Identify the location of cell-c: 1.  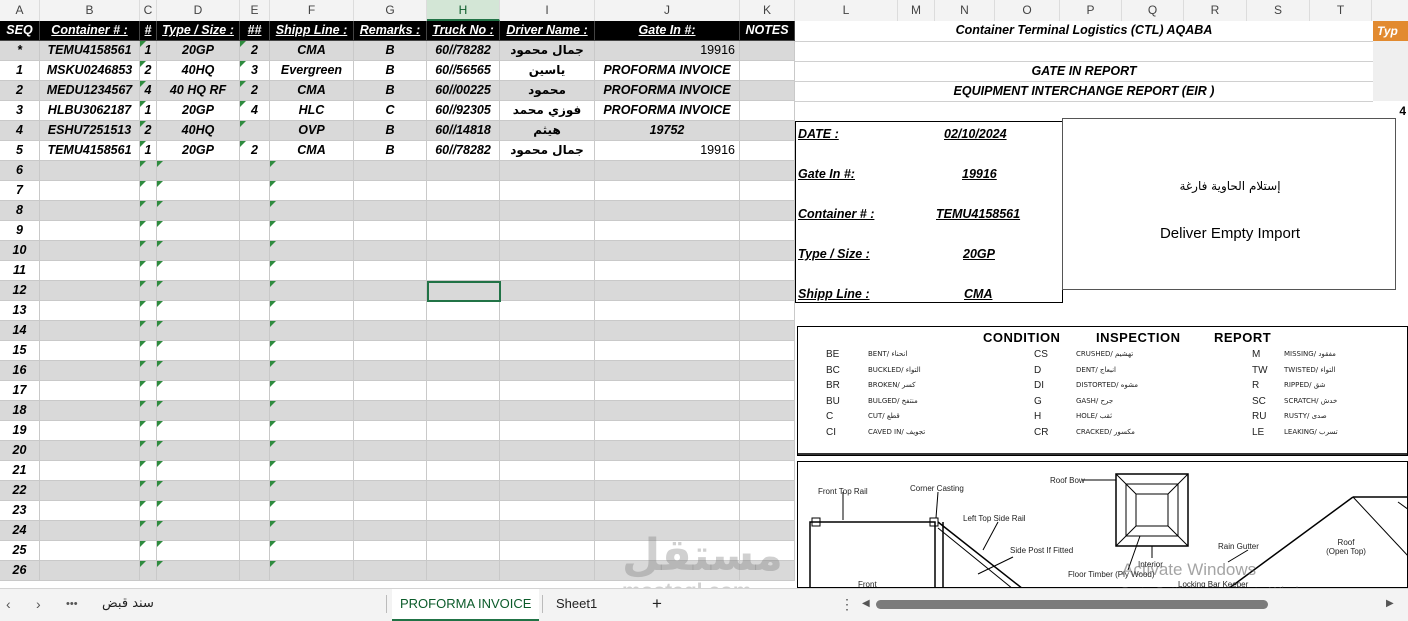
(148, 151).